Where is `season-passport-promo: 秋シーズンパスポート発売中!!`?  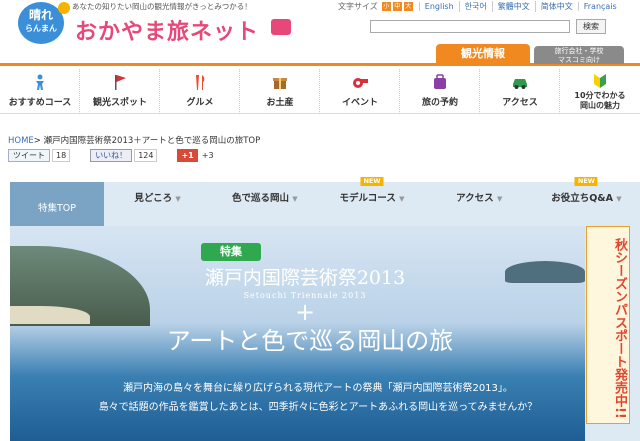 season-passport-promo: 秋シーズンパスポート発売中!! is located at coordinates (608, 325).